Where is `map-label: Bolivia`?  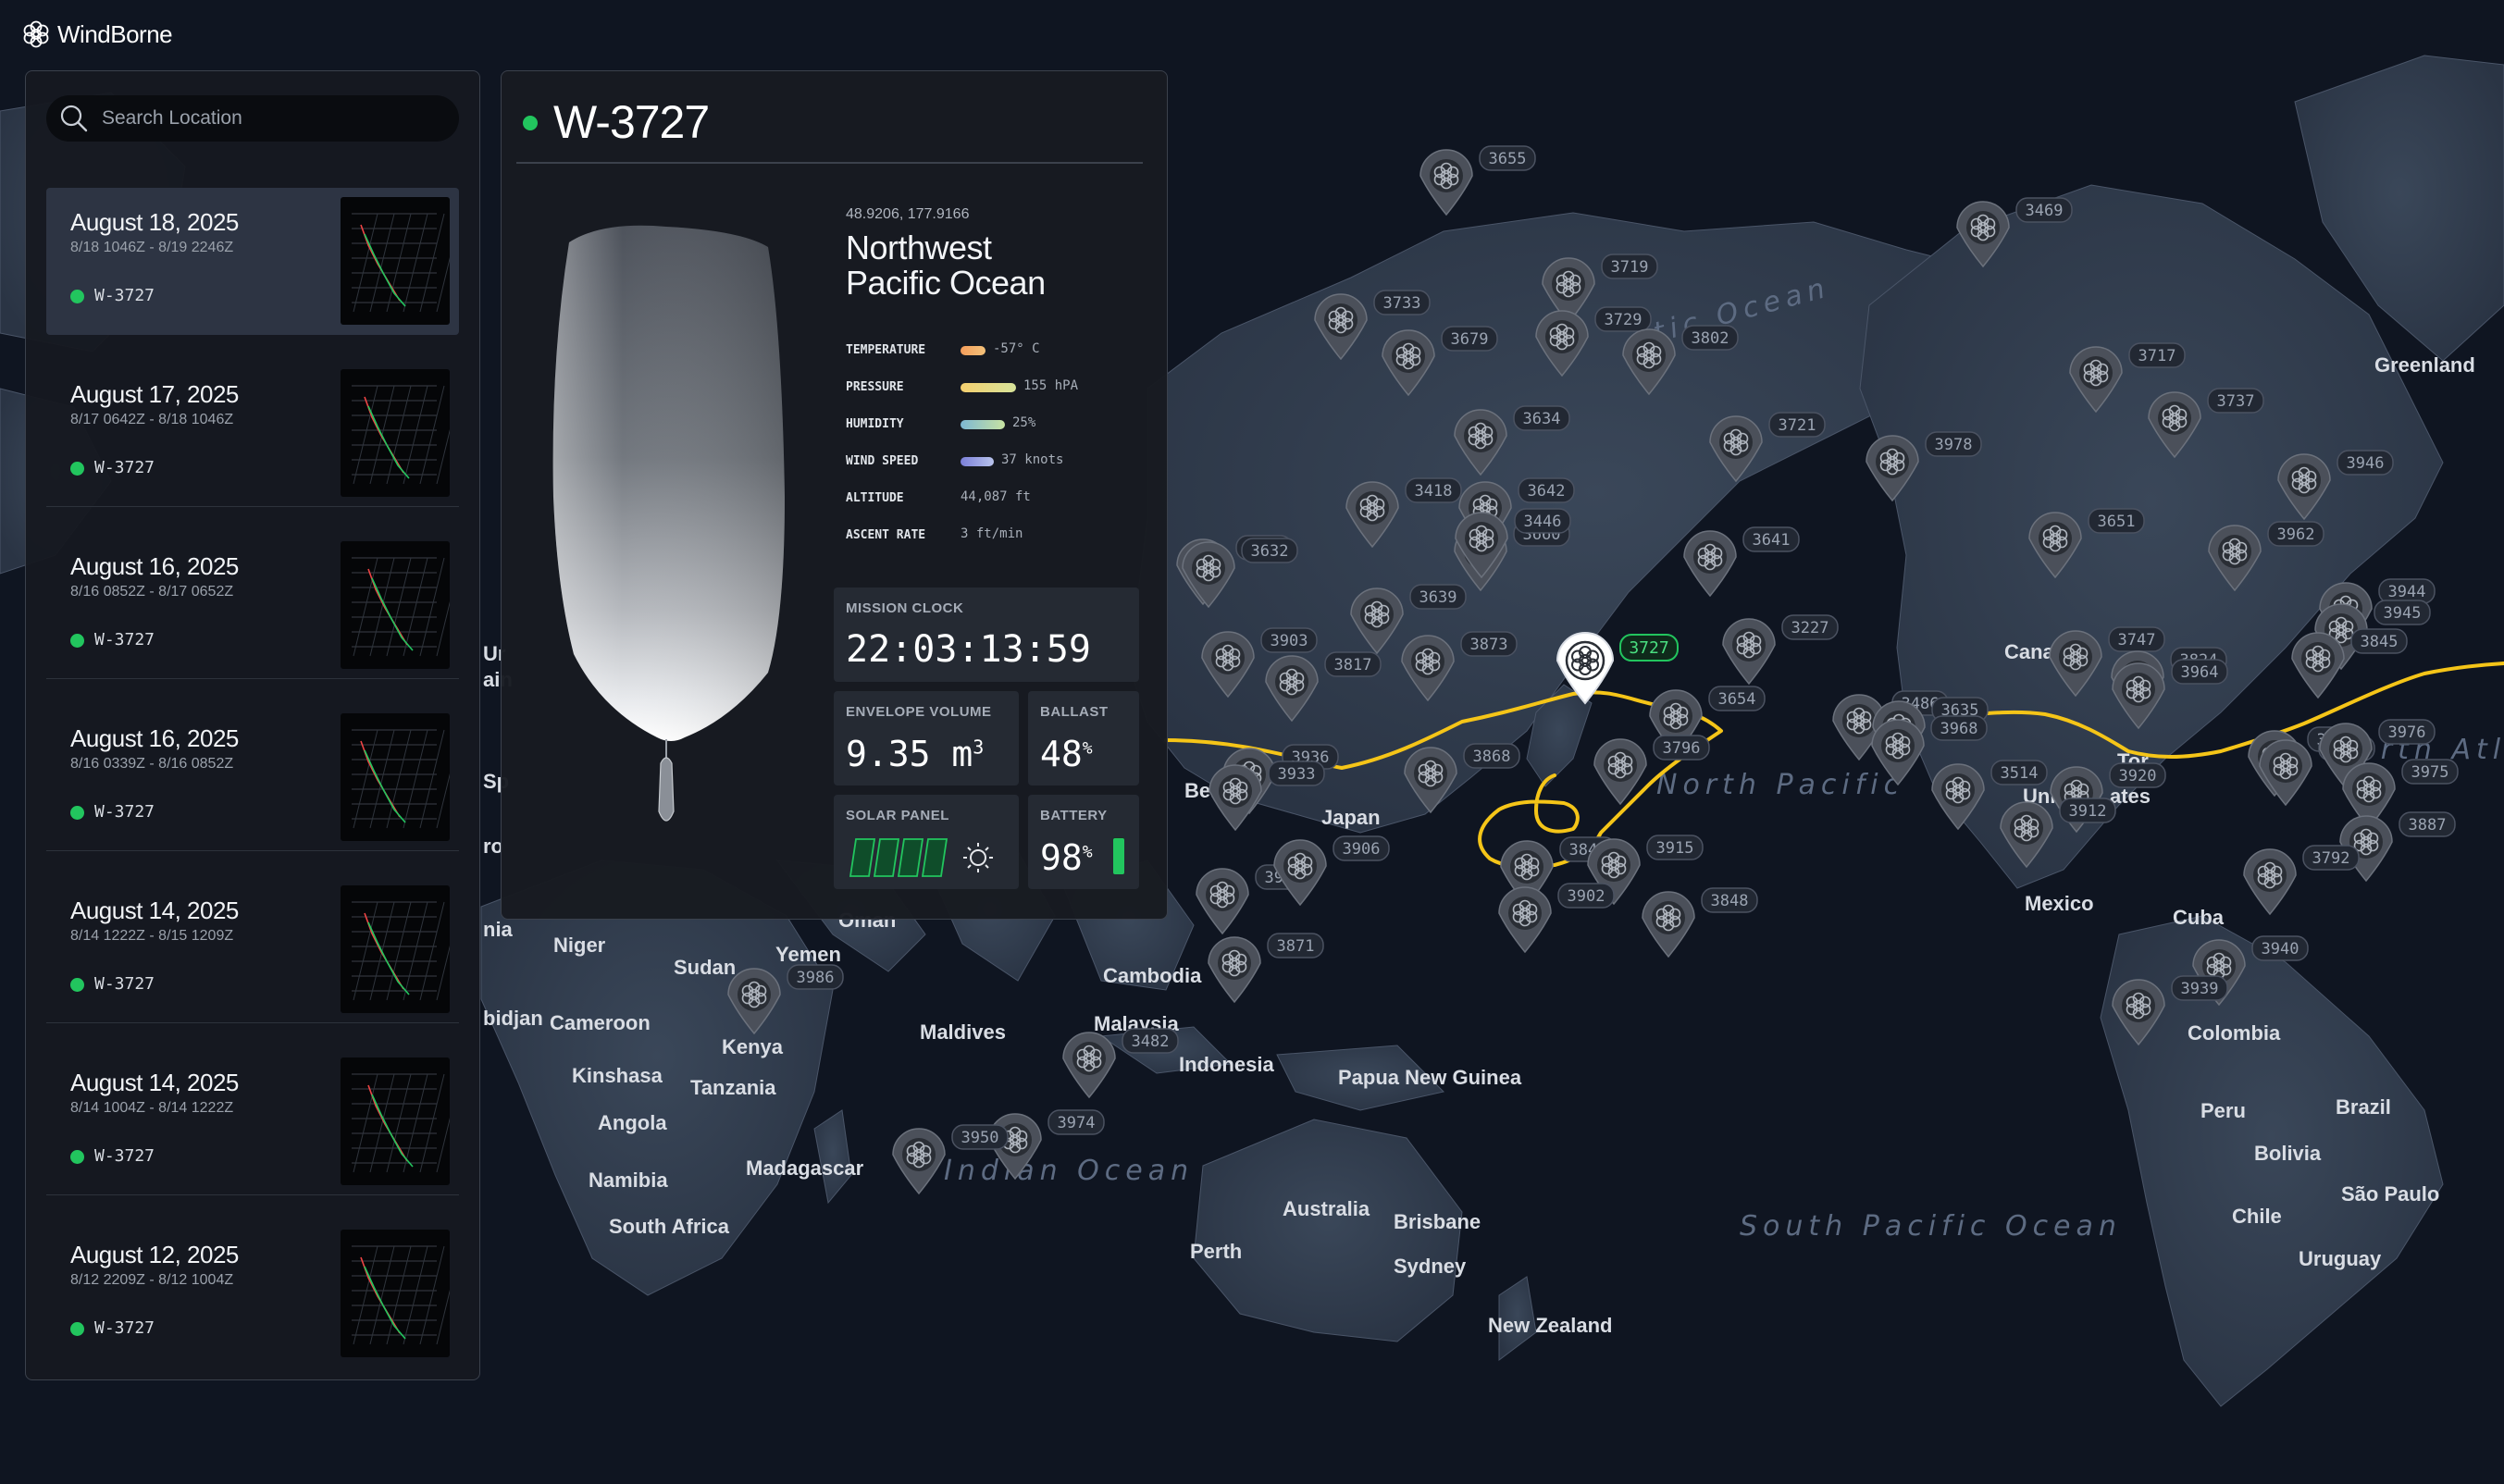 map-label: Bolivia is located at coordinates (2288, 1153).